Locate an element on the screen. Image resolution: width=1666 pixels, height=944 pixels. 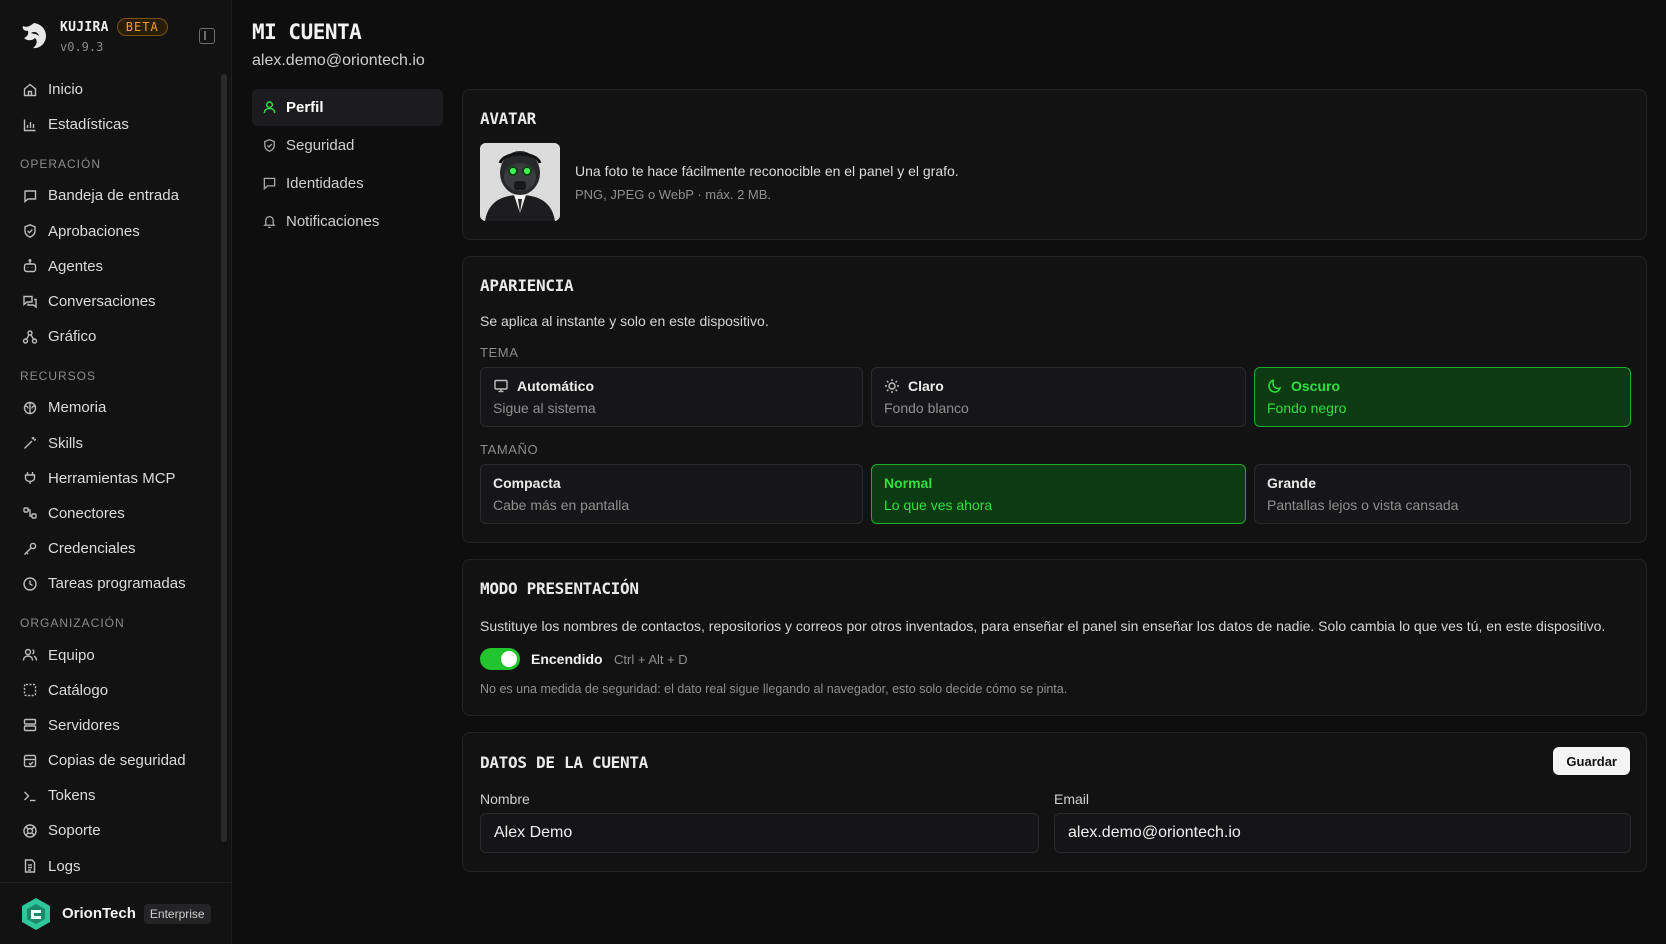
sidebar-item-label: Estadísticas is located at coordinates (88, 125).